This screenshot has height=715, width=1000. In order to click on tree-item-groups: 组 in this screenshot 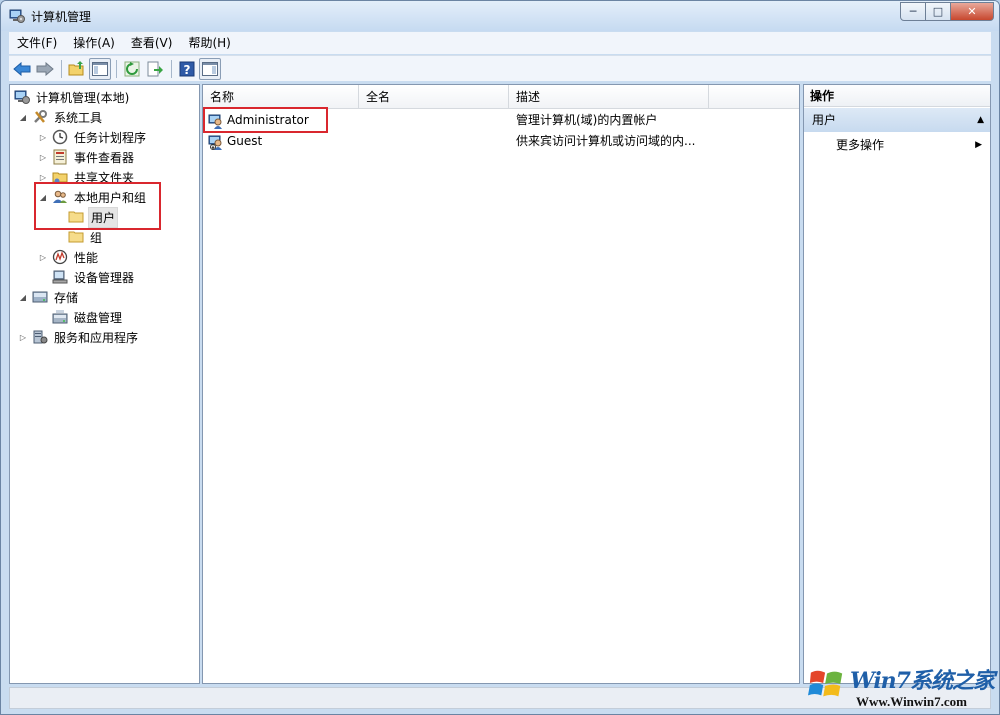, I will do `click(86, 237)`.